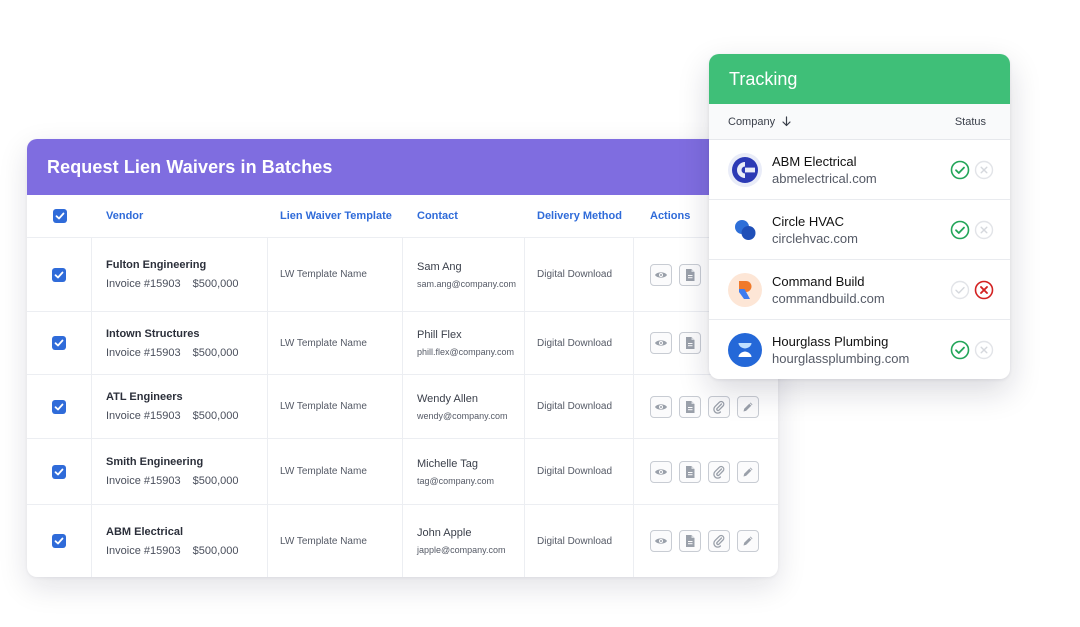  I want to click on col-delivery-label: Delivery Method, so click(579, 216).